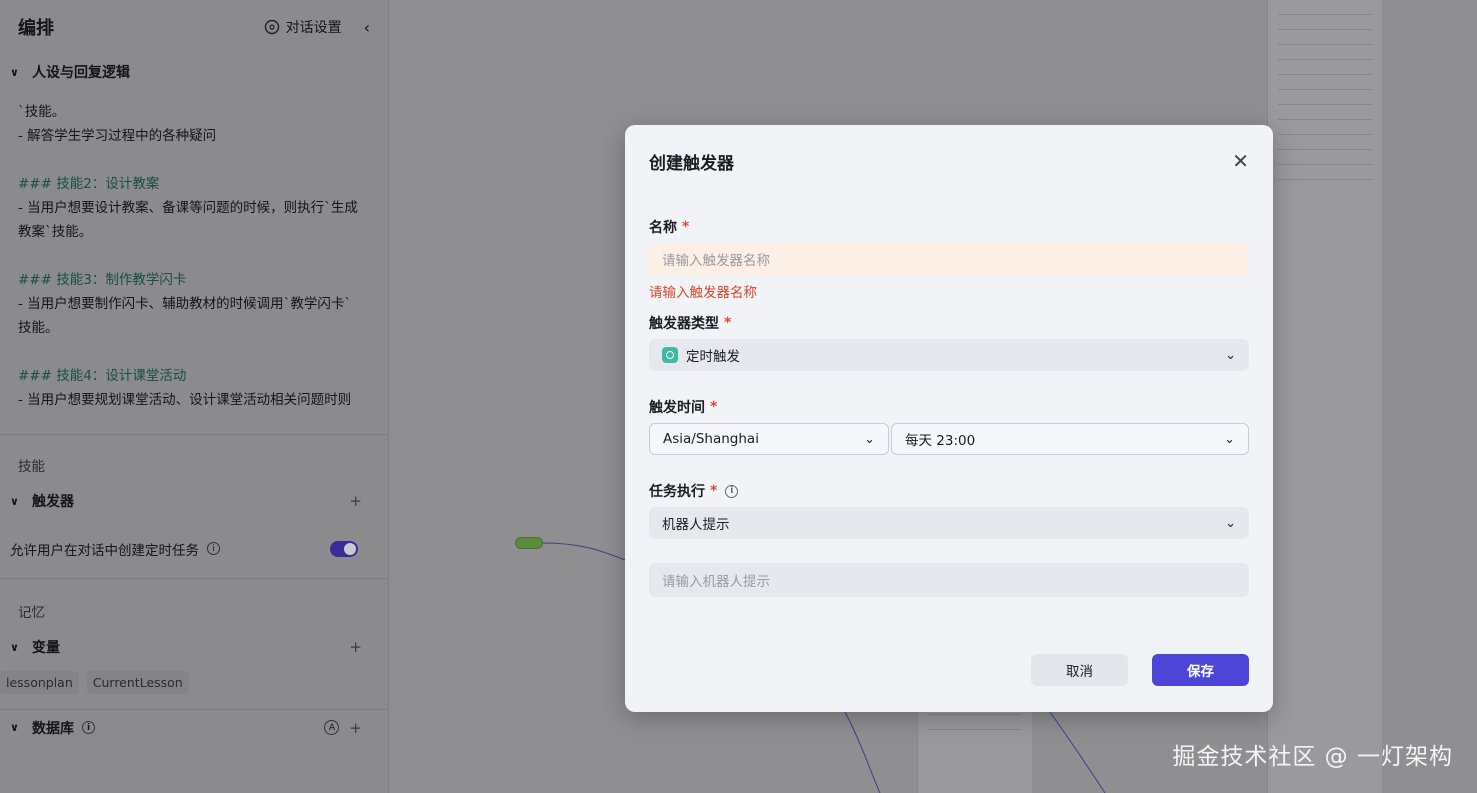  Describe the element at coordinates (81, 73) in the screenshot. I see `persona-section-title: 人设与回复逻辑` at that location.